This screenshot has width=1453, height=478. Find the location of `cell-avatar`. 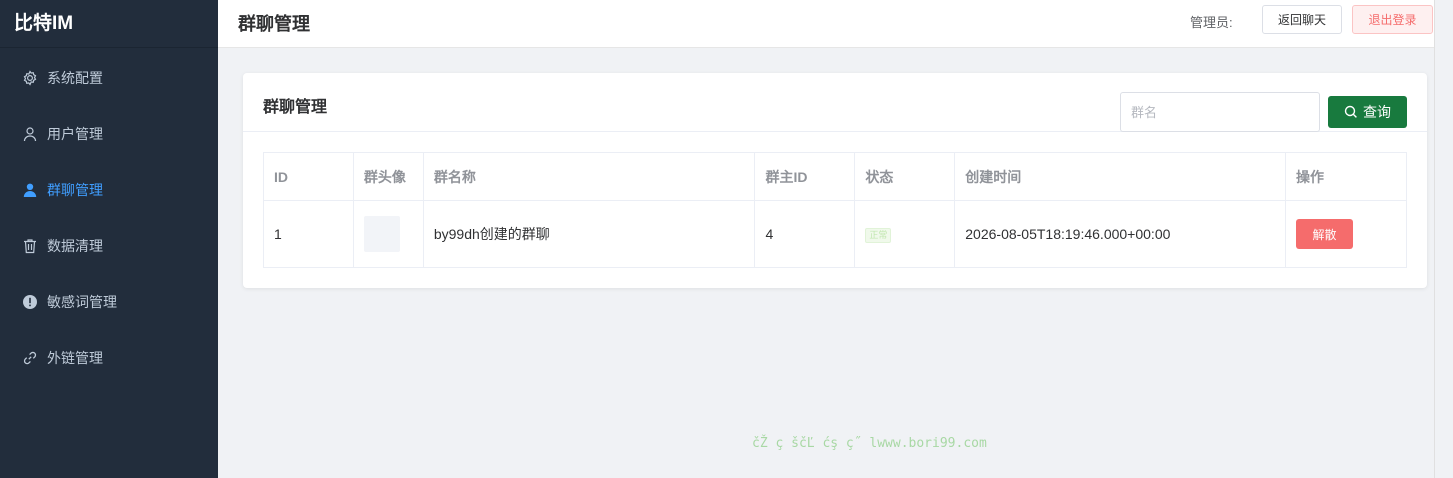

cell-avatar is located at coordinates (388, 234).